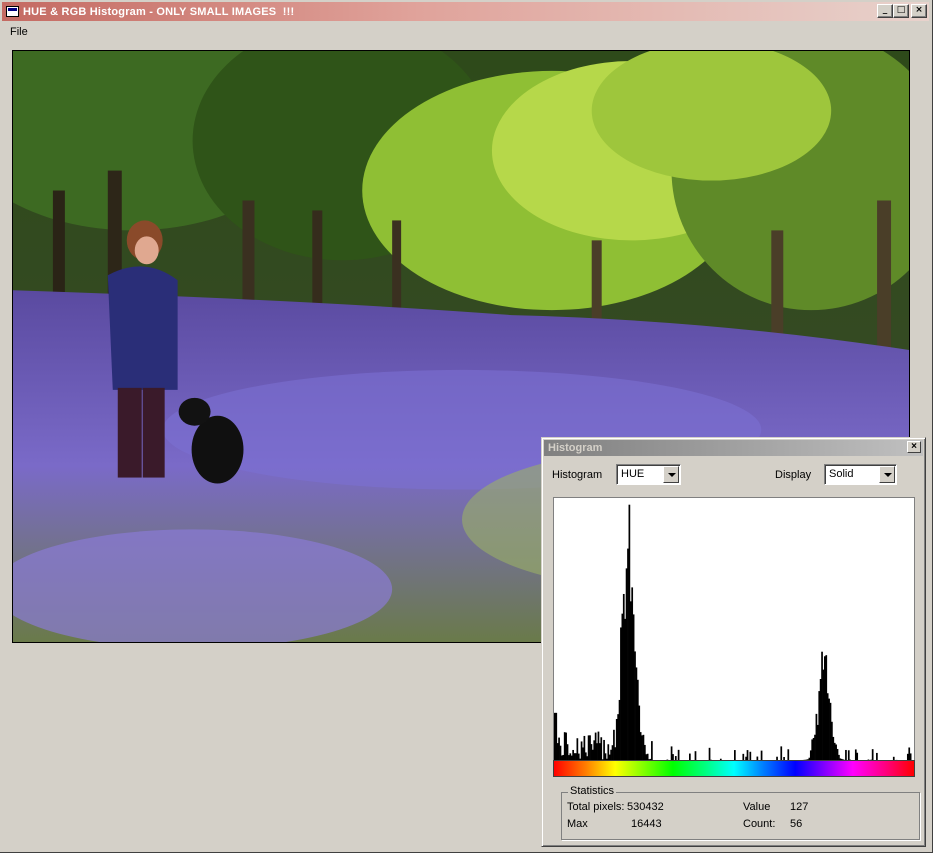  I want to click on value-label: Value, so click(757, 807).